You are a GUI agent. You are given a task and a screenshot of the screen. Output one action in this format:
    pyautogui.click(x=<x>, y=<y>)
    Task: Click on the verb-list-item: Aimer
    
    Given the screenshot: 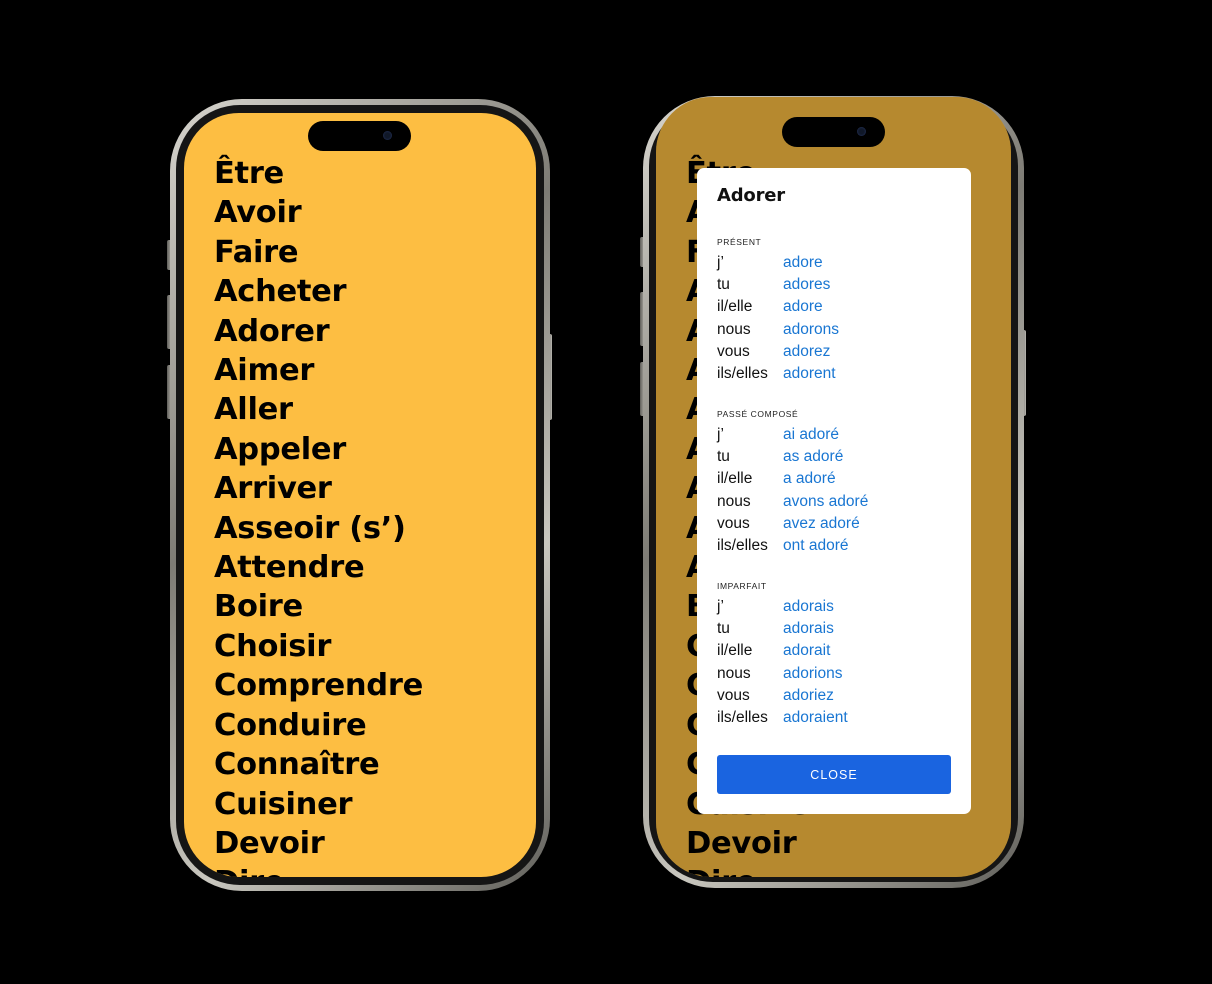 What is the action you would take?
    pyautogui.click(x=318, y=370)
    